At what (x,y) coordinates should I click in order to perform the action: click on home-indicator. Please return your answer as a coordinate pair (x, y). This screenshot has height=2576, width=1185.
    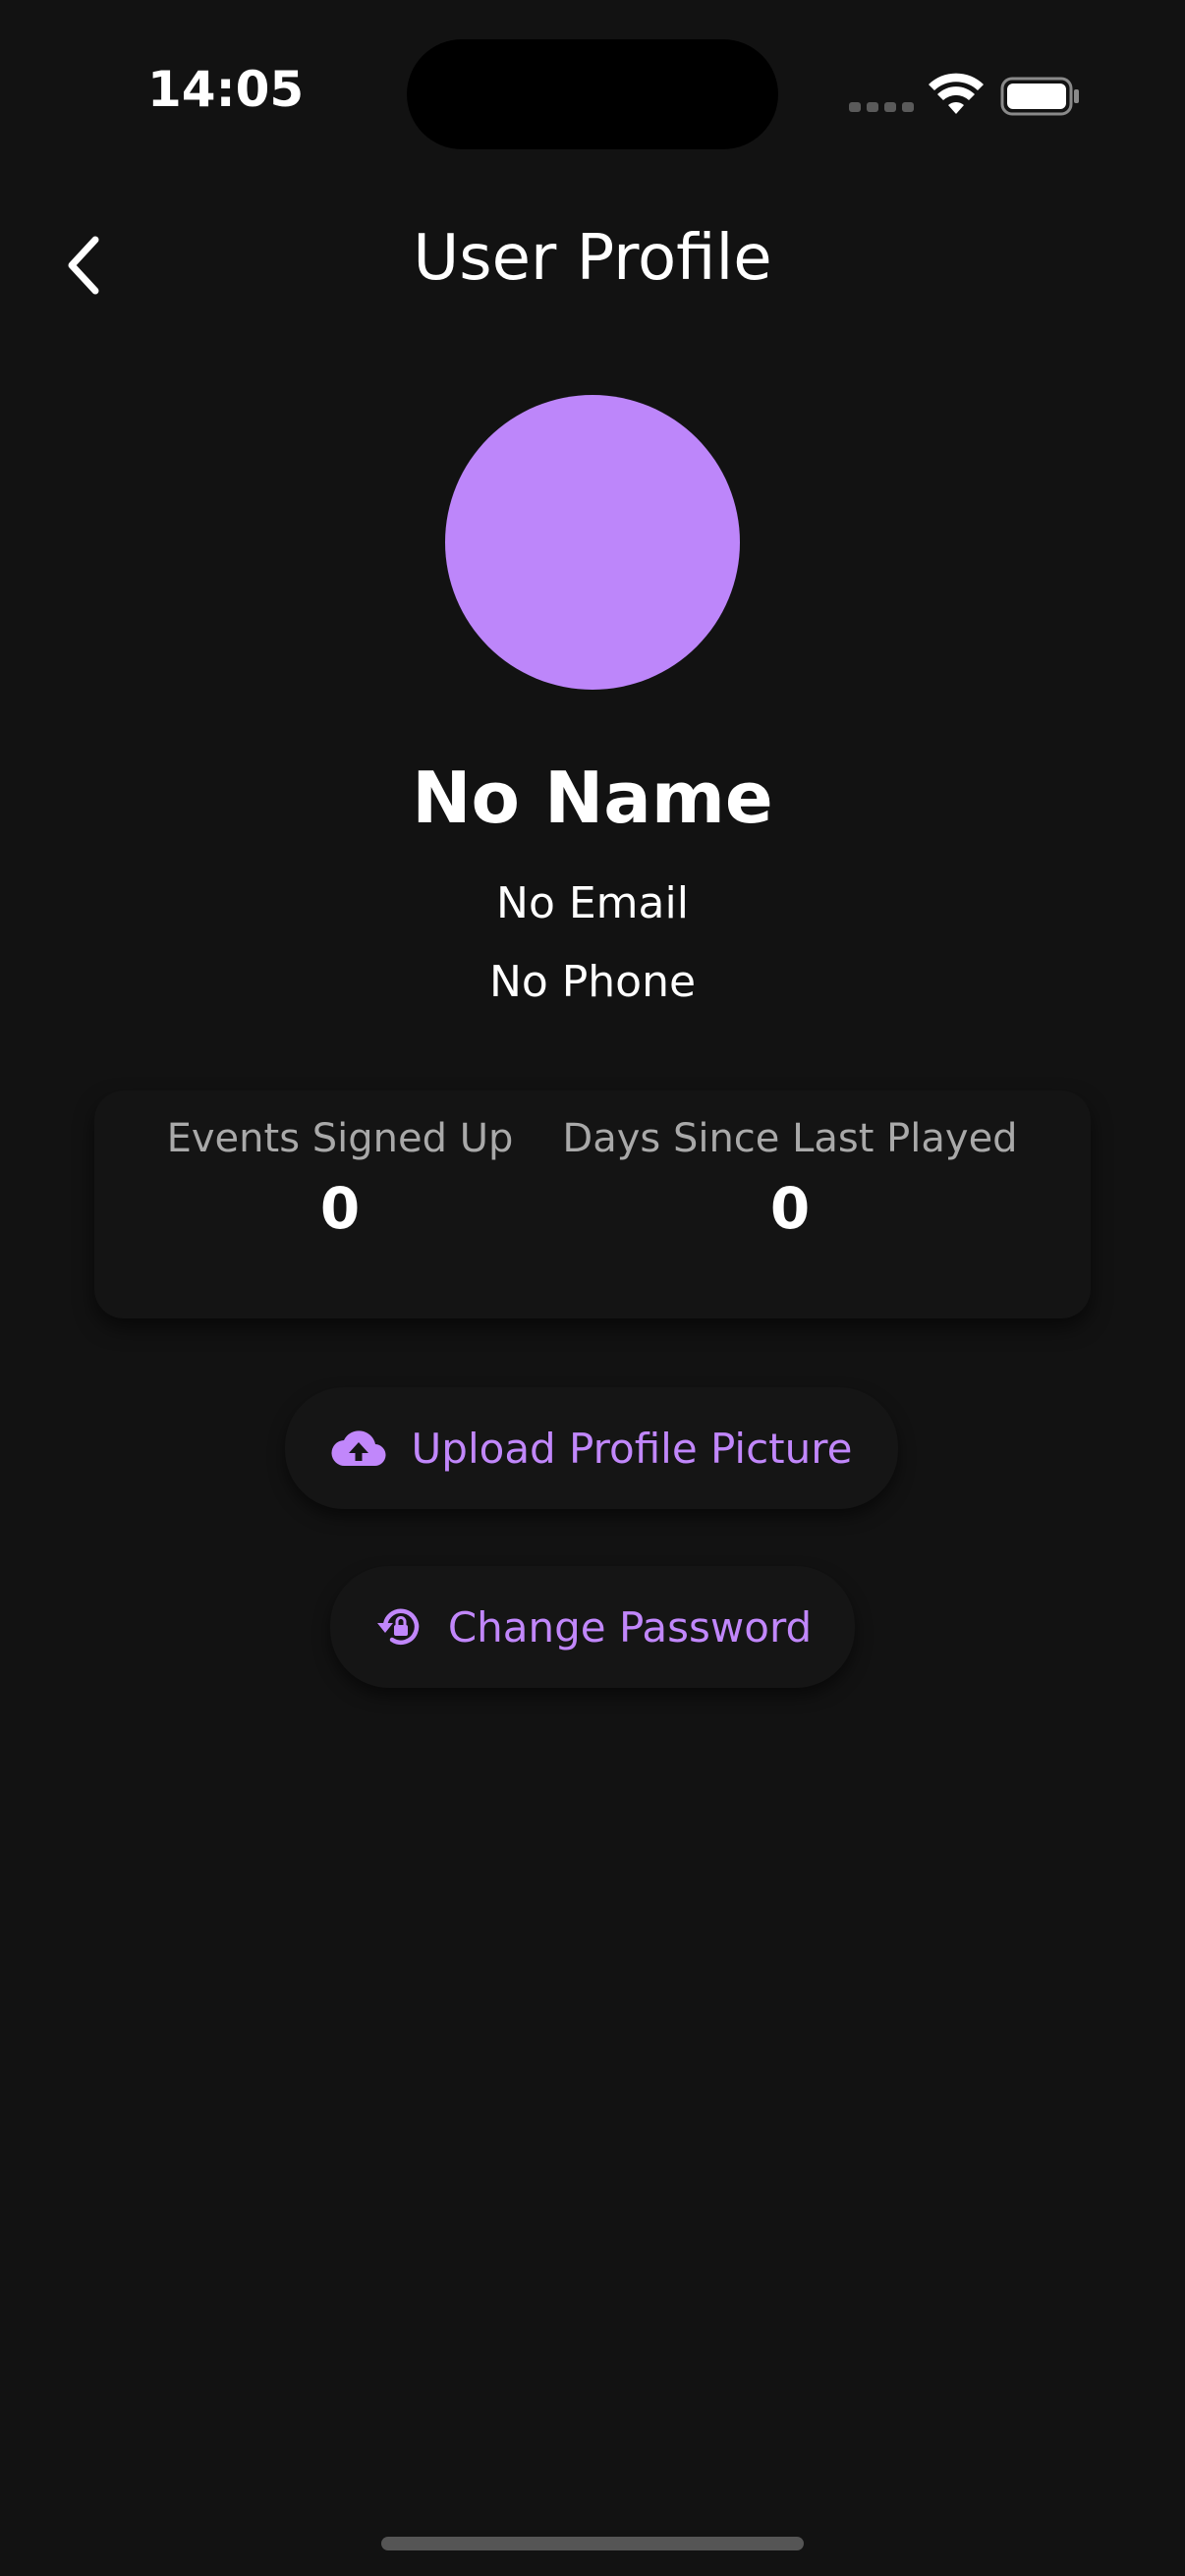
    Looking at the image, I should click on (592, 2543).